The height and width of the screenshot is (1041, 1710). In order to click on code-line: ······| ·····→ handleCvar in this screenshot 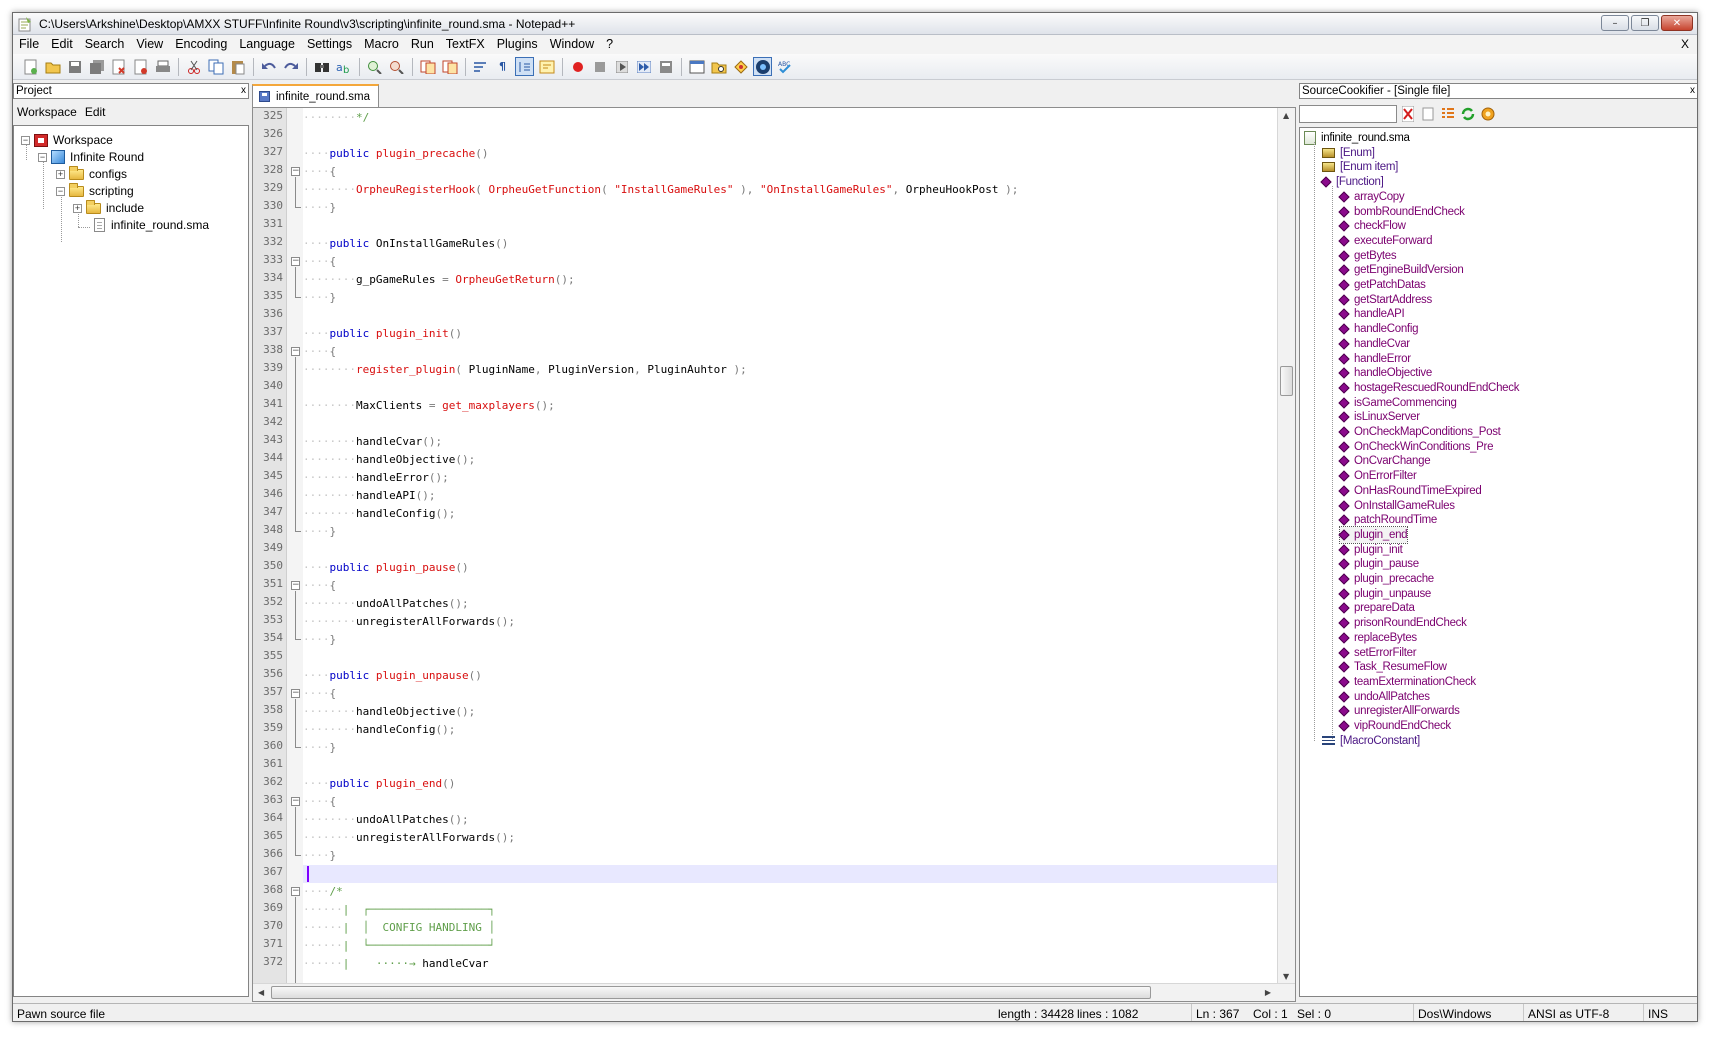, I will do `click(395, 964)`.